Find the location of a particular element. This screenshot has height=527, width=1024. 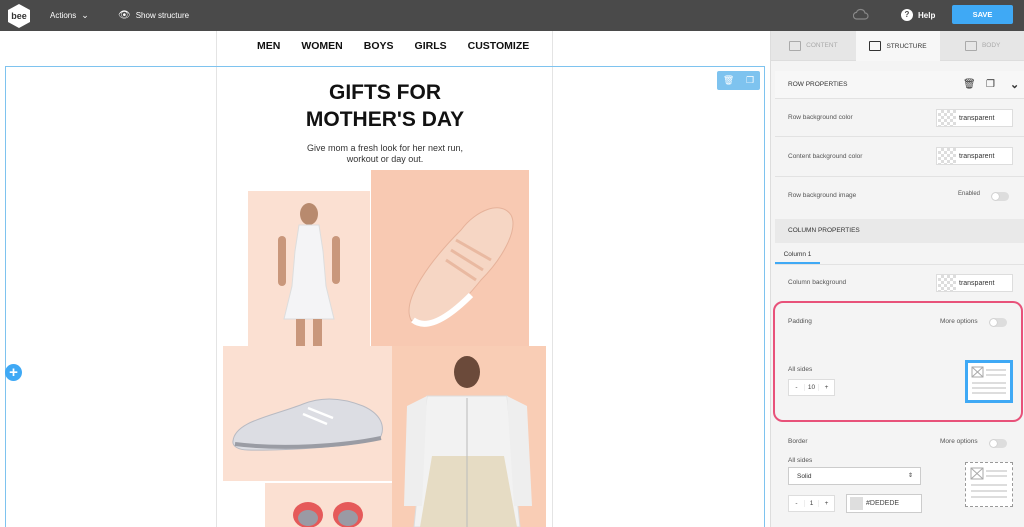

eye-icon: 👁 is located at coordinates (124, 15).